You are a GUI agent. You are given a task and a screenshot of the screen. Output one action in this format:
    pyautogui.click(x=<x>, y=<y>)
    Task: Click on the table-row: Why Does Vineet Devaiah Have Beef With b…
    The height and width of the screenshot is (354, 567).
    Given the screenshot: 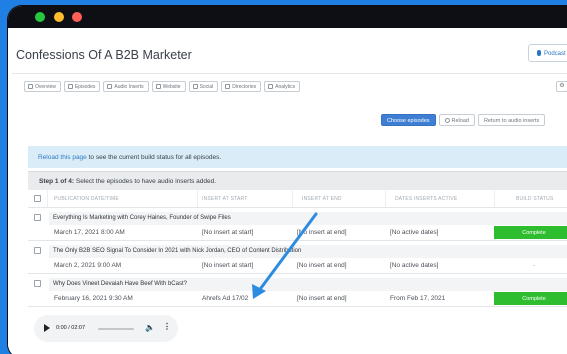 What is the action you would take?
    pyautogui.click(x=297, y=290)
    